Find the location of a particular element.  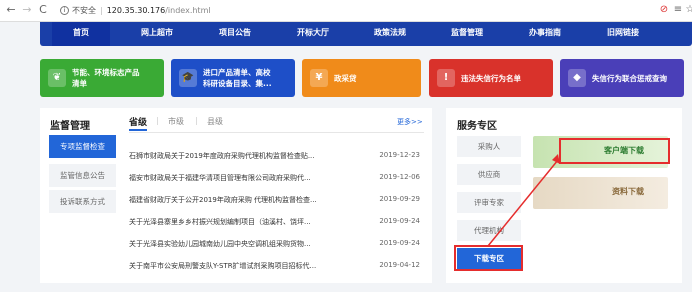

material-download-label: 资料下载 is located at coordinates (628, 191).